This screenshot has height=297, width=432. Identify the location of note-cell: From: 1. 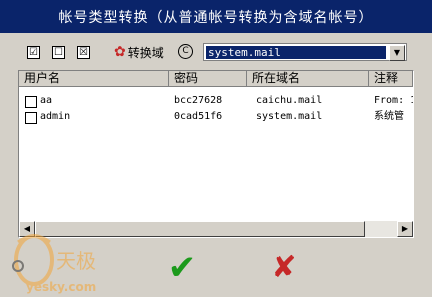
(393, 100).